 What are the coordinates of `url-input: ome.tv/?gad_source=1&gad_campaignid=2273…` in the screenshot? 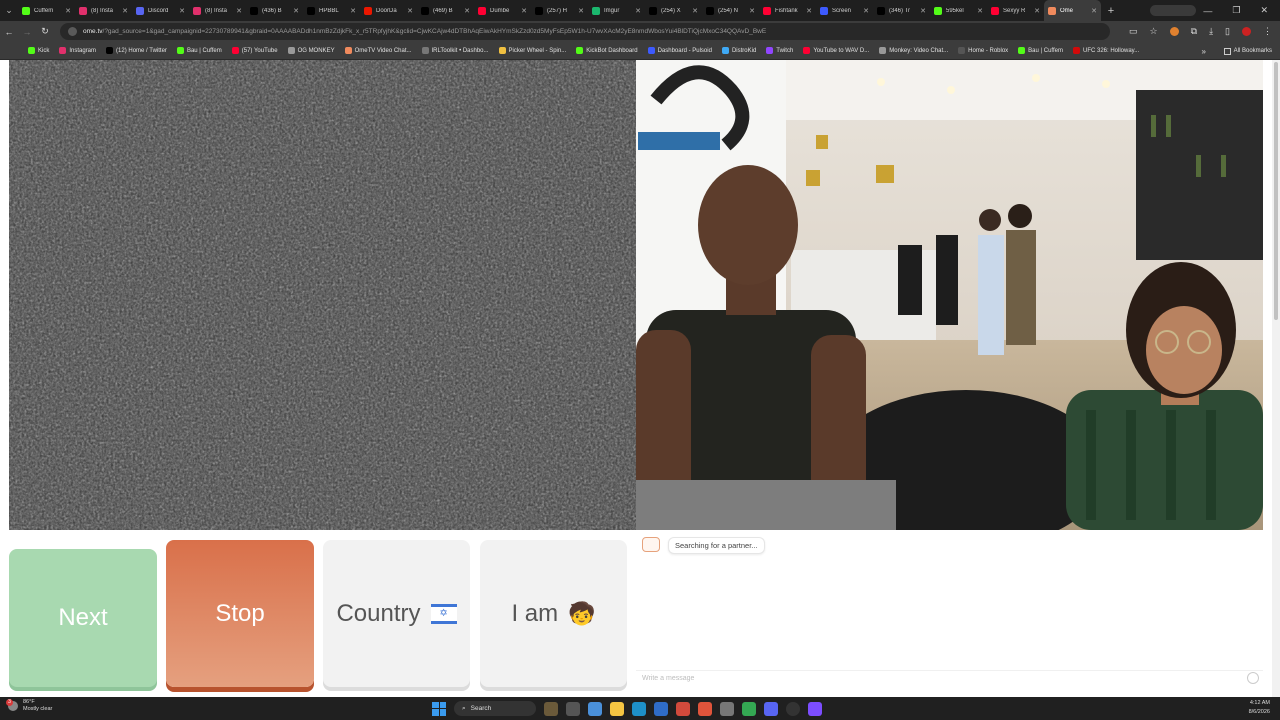 It's located at (585, 31).